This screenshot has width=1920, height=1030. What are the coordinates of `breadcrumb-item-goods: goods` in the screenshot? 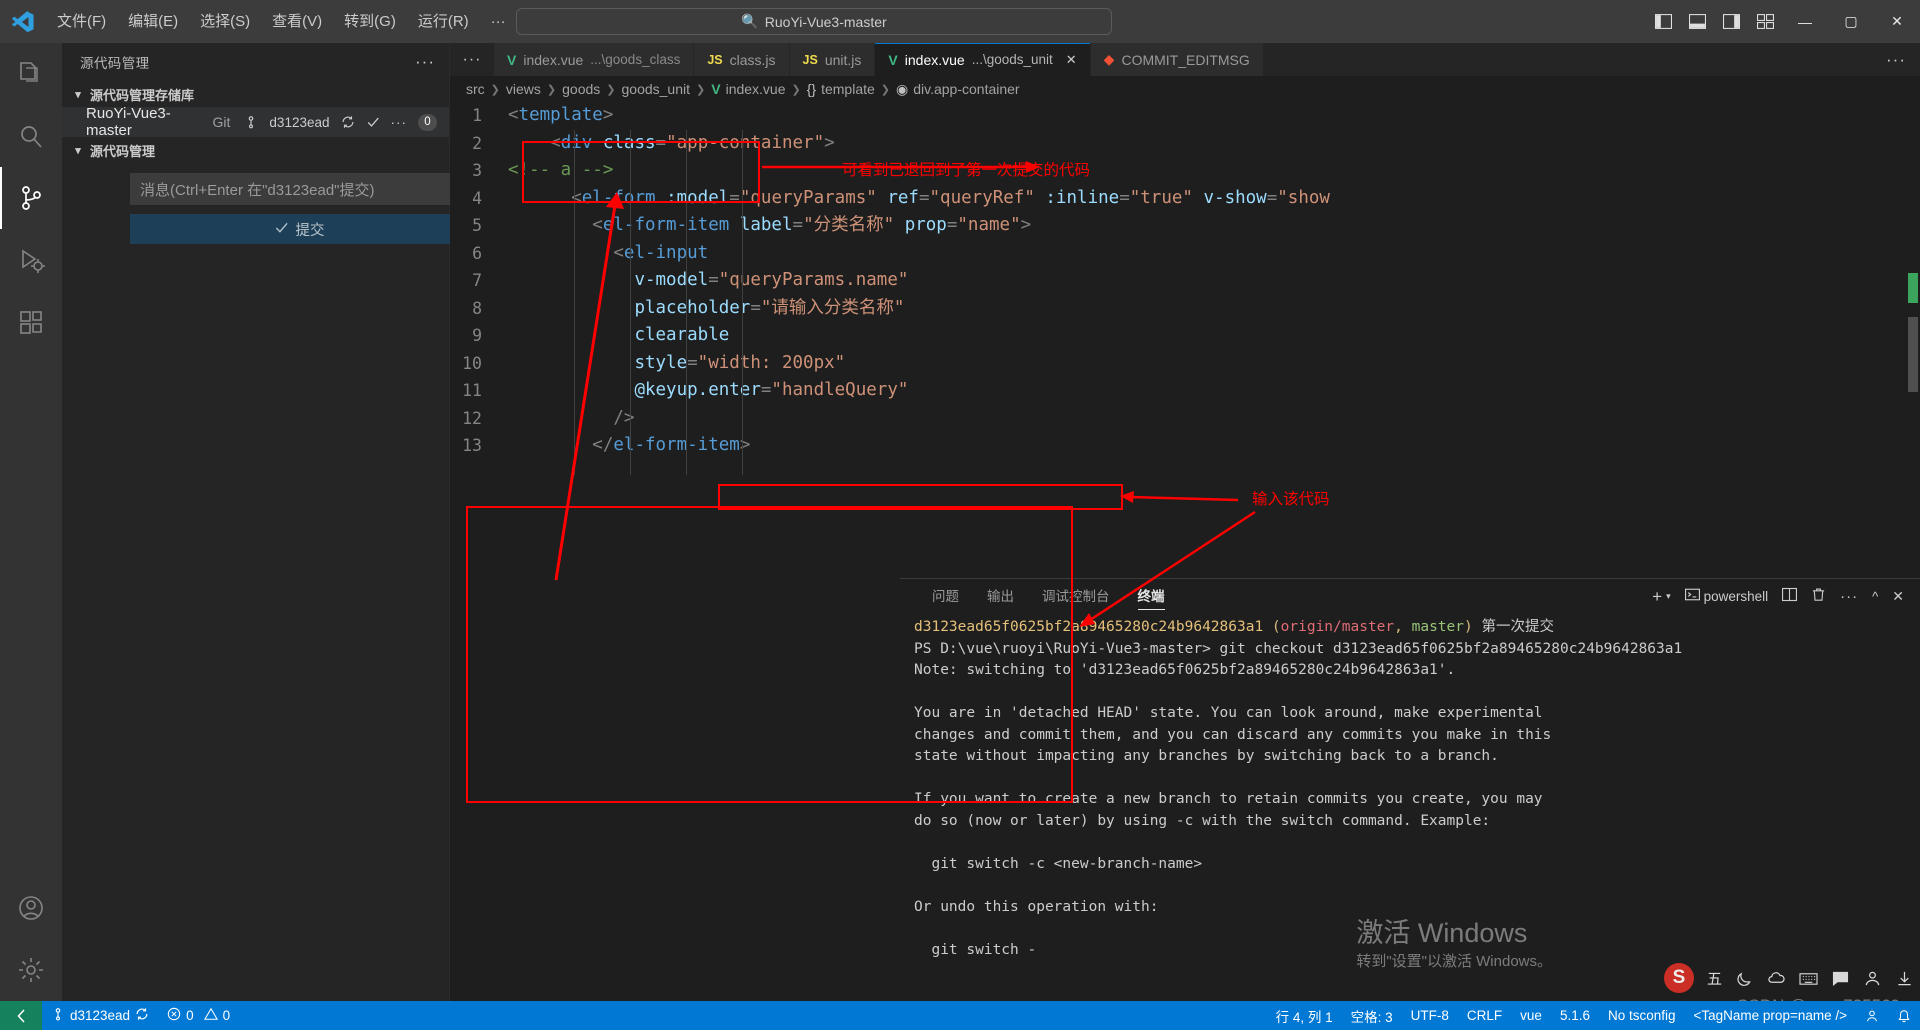 It's located at (581, 89).